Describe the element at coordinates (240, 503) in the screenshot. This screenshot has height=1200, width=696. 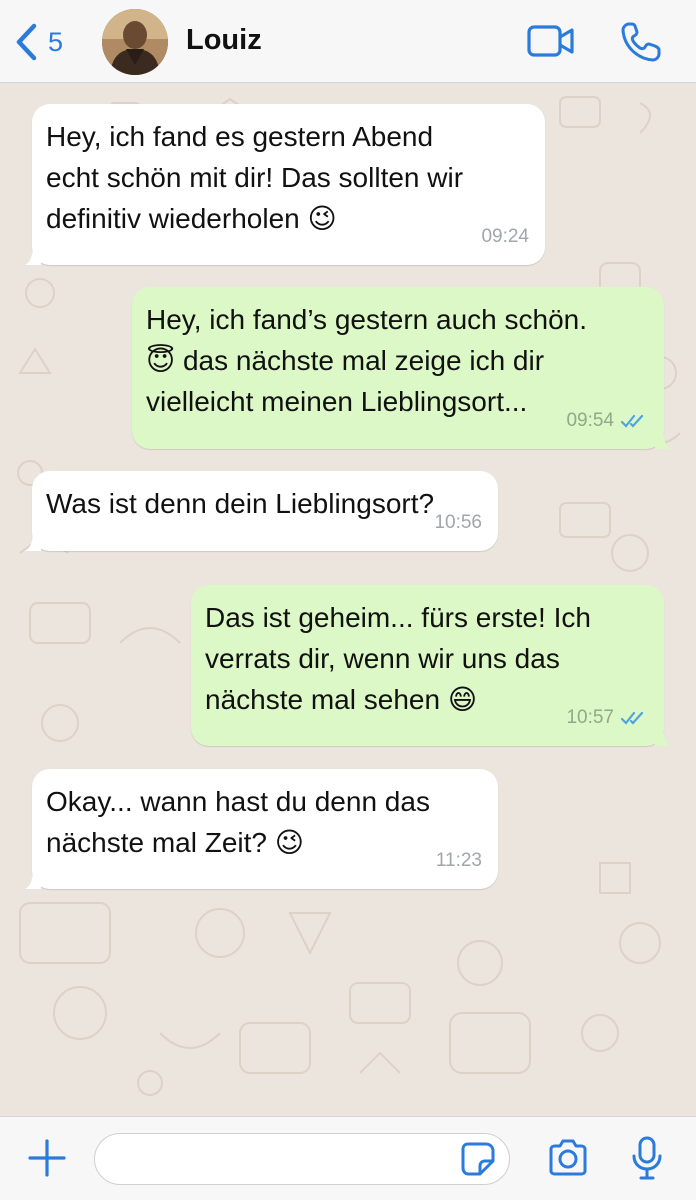
I see `message-text: Was ist denn dein Lieblingsort?` at that location.